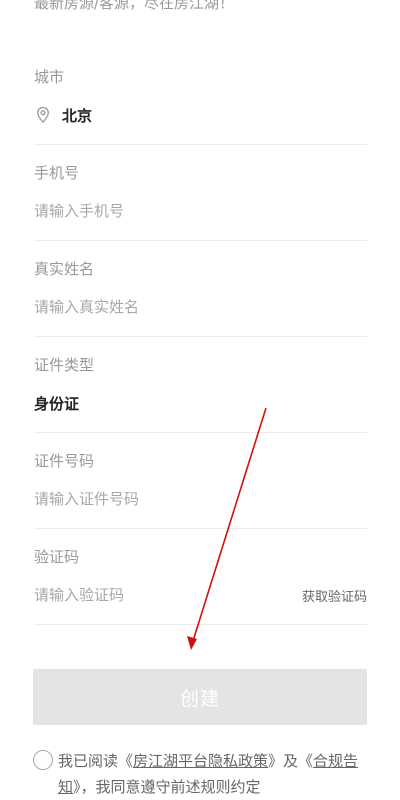 This screenshot has width=400, height=800. I want to click on id-number-label: 证件号码, so click(64, 461).